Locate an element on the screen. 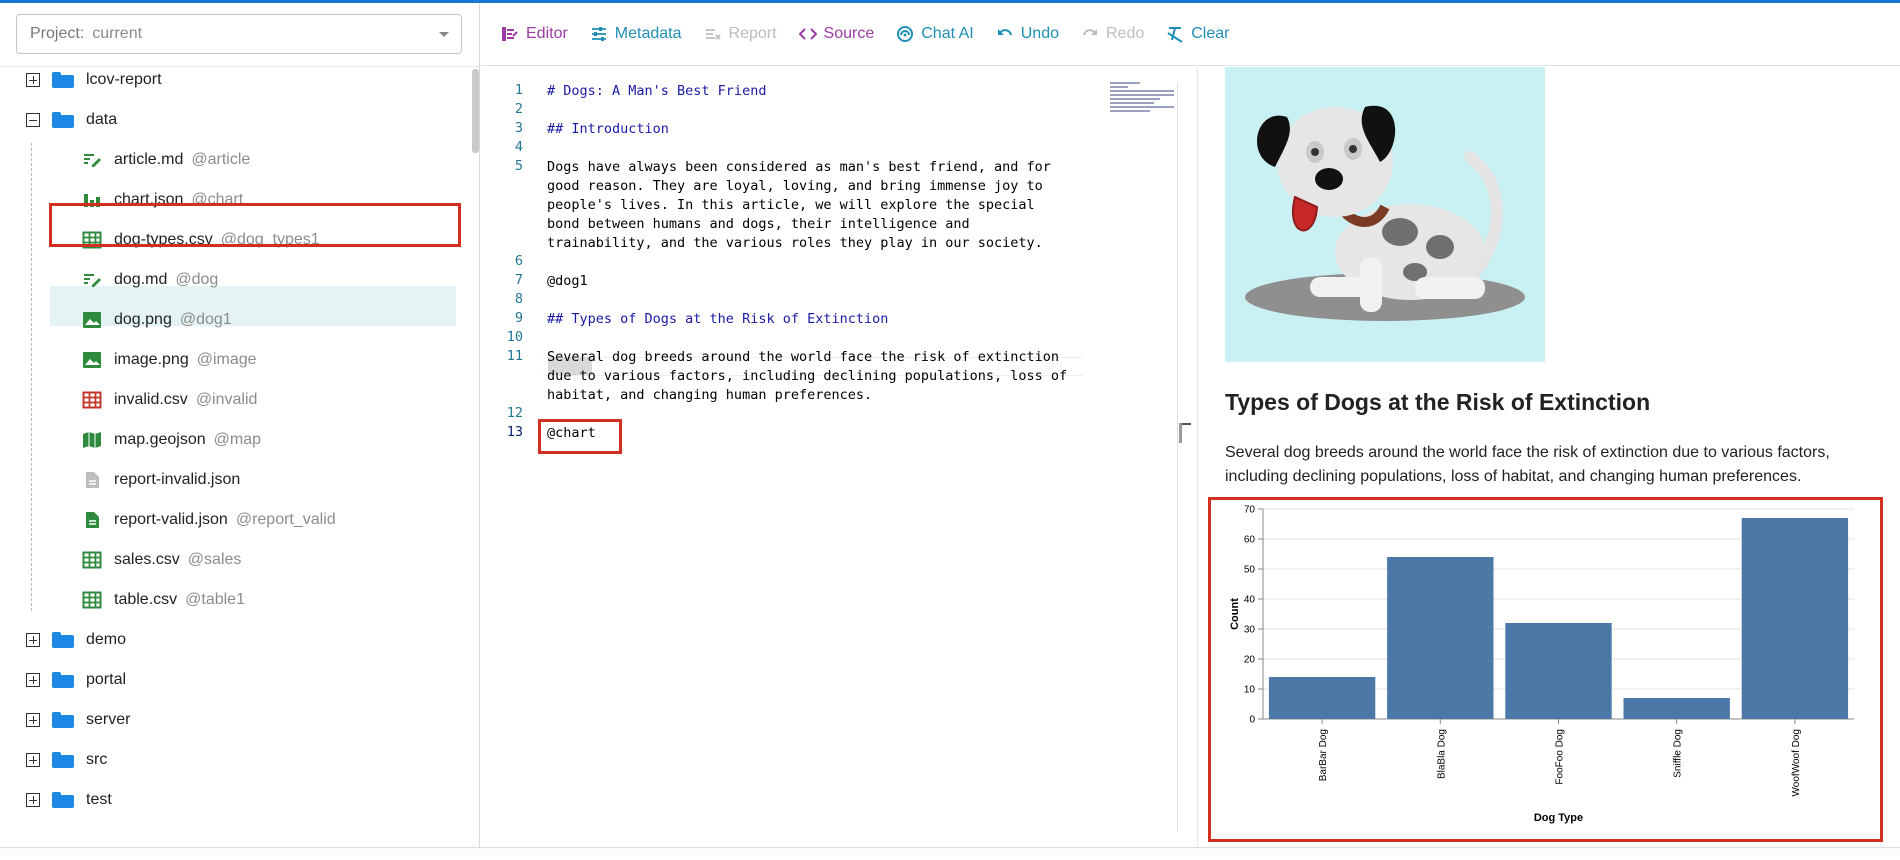 This screenshot has height=860, width=1900. metadata-label: Metadata is located at coordinates (648, 33).